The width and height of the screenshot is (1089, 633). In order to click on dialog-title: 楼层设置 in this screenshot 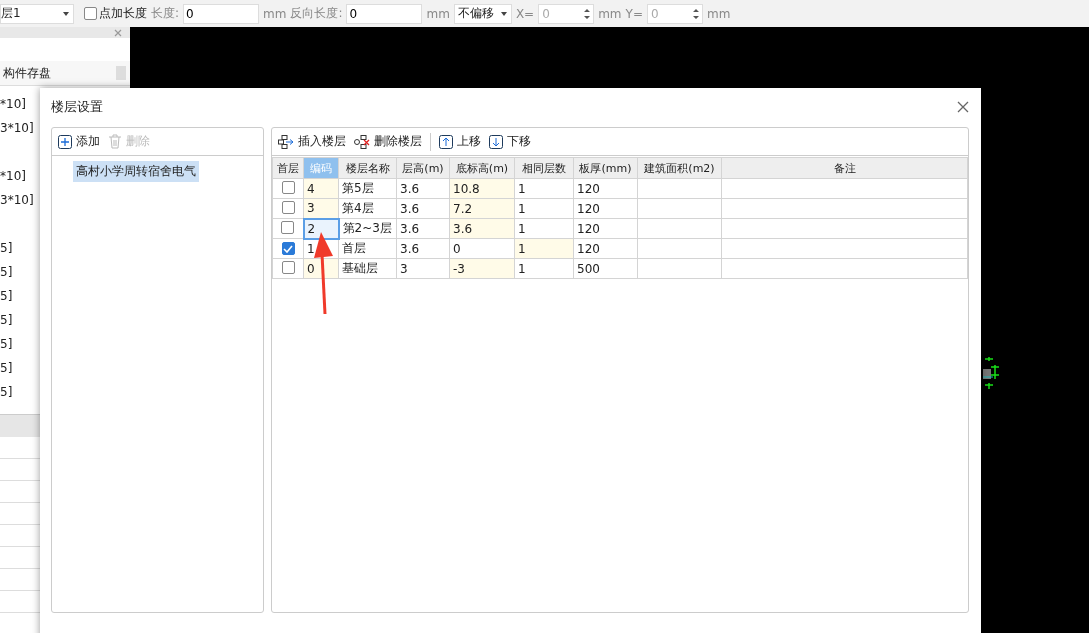, I will do `click(77, 107)`.